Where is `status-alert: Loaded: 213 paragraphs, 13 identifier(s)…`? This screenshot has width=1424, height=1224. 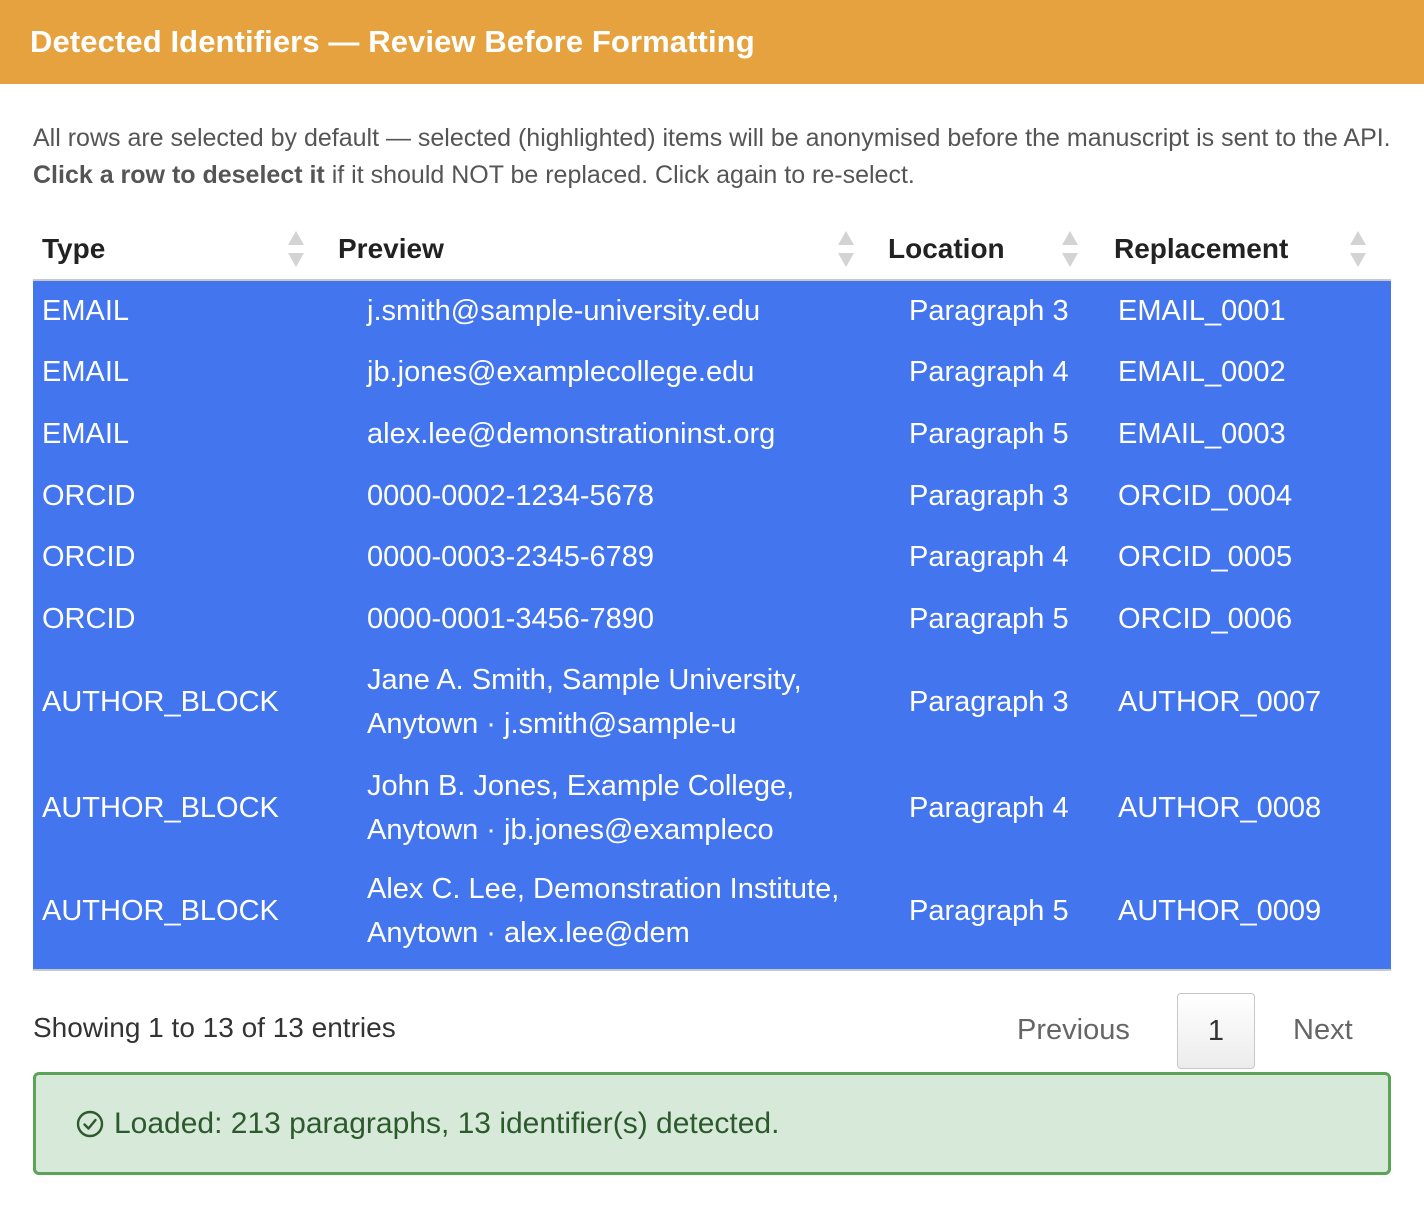 status-alert: Loaded: 213 paragraphs, 13 identifier(s)… is located at coordinates (712, 1123).